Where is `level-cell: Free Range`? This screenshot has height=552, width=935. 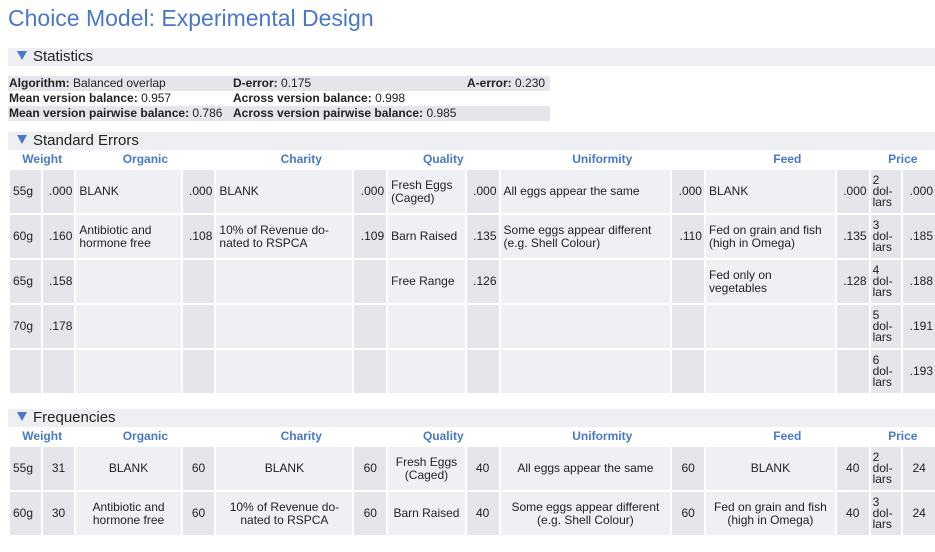
level-cell: Free Range is located at coordinates (426, 281).